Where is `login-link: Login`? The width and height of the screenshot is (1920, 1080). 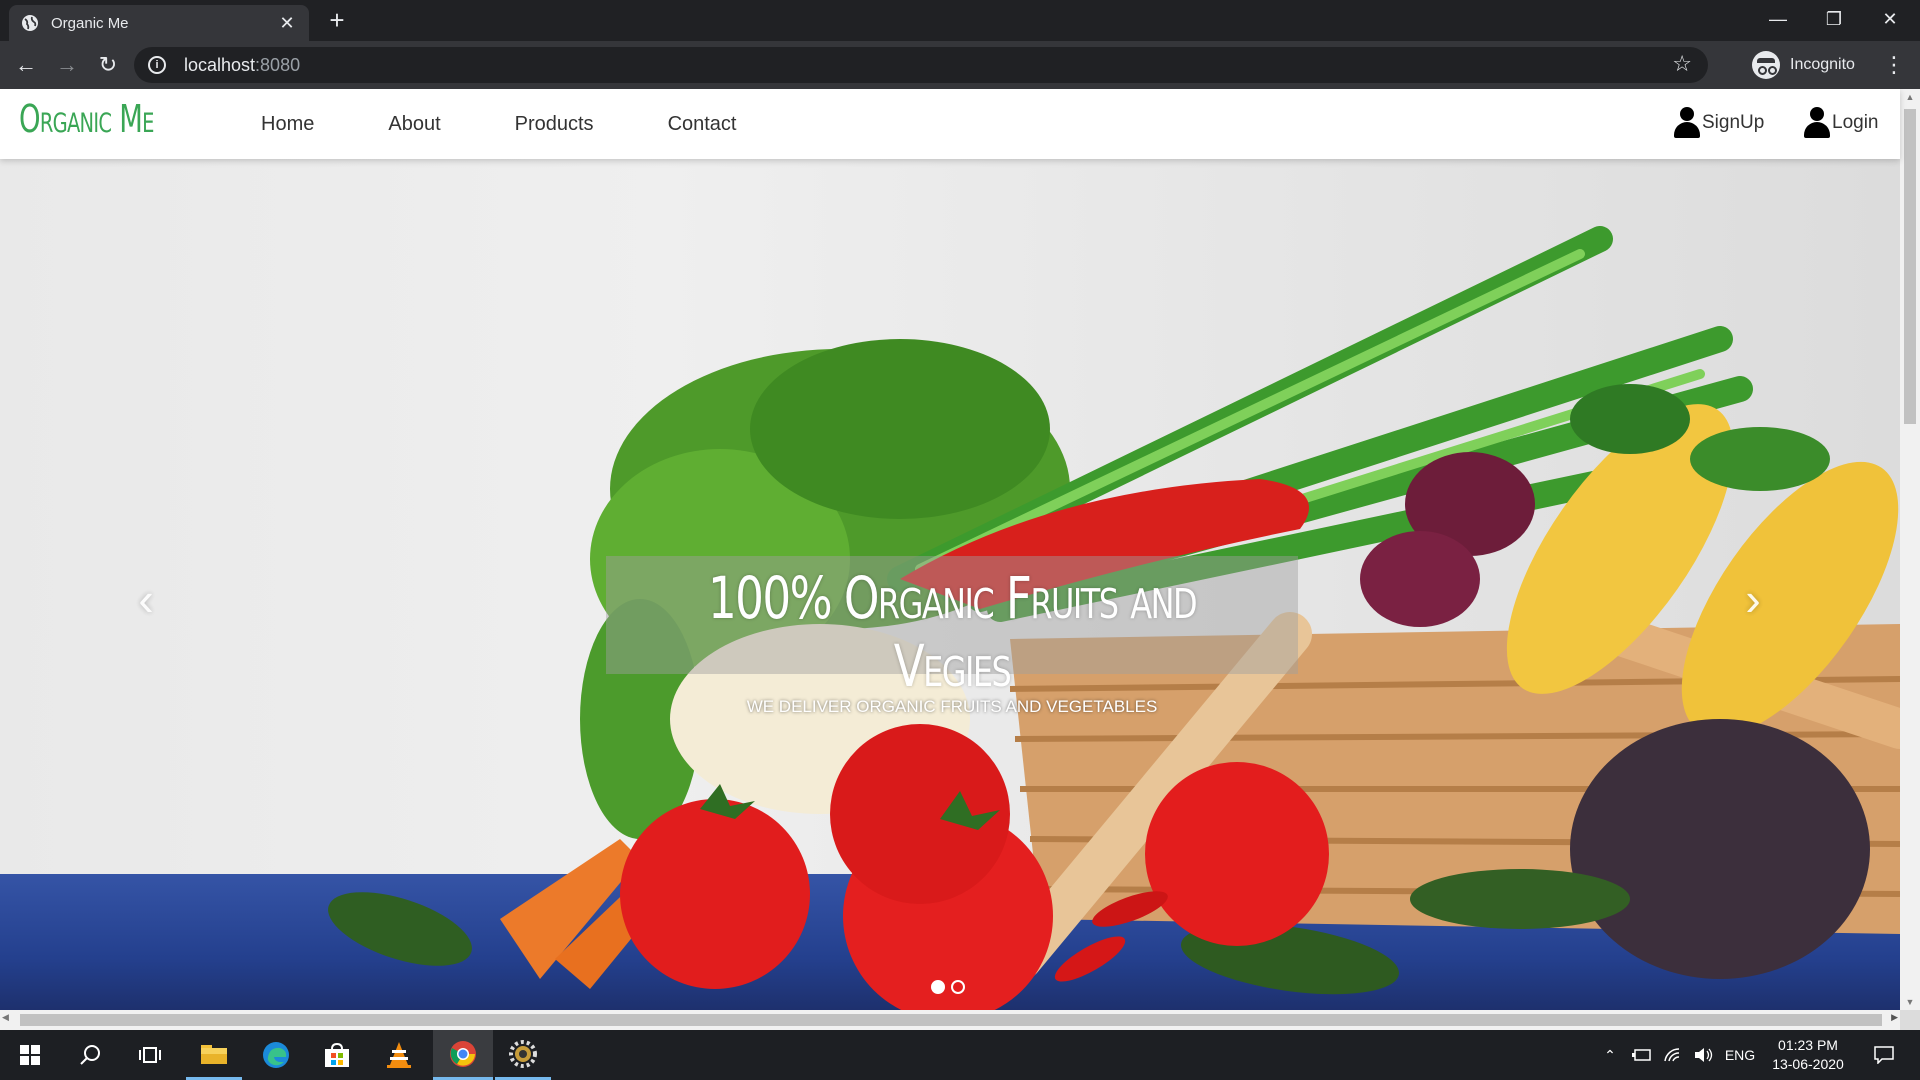 login-link: Login is located at coordinates (1841, 123).